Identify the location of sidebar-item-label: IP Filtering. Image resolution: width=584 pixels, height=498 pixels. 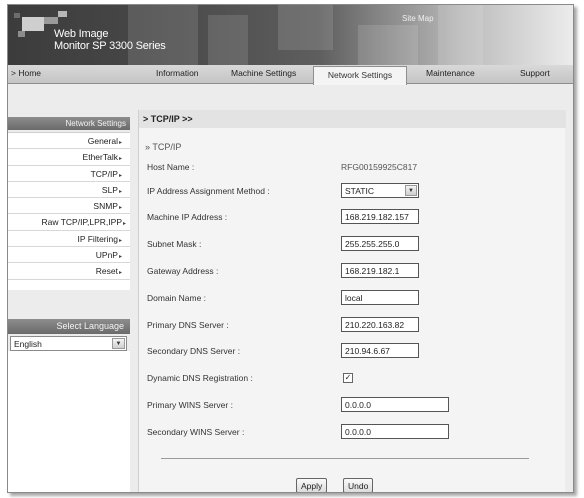
(97, 238).